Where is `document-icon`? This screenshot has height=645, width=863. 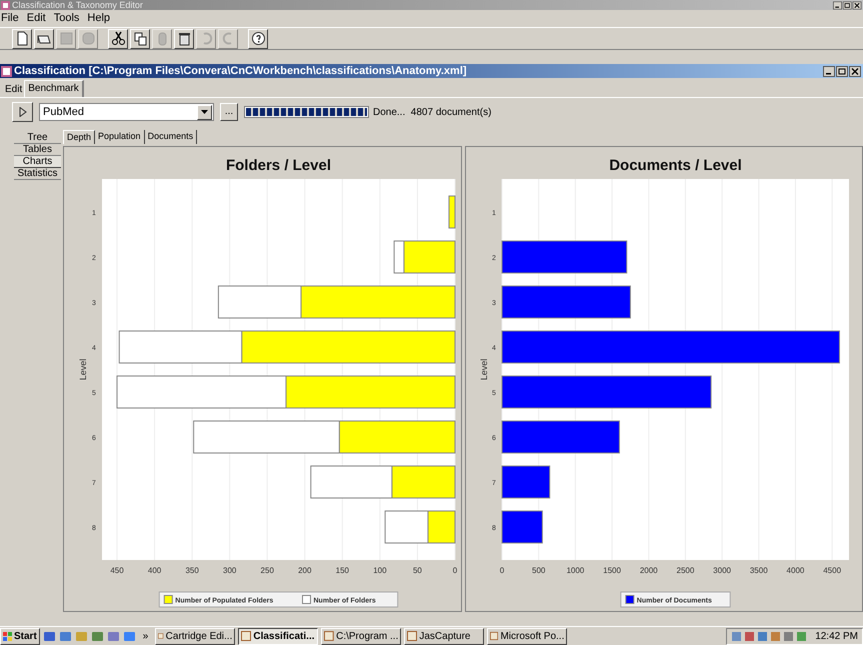
document-icon is located at coordinates (6, 71).